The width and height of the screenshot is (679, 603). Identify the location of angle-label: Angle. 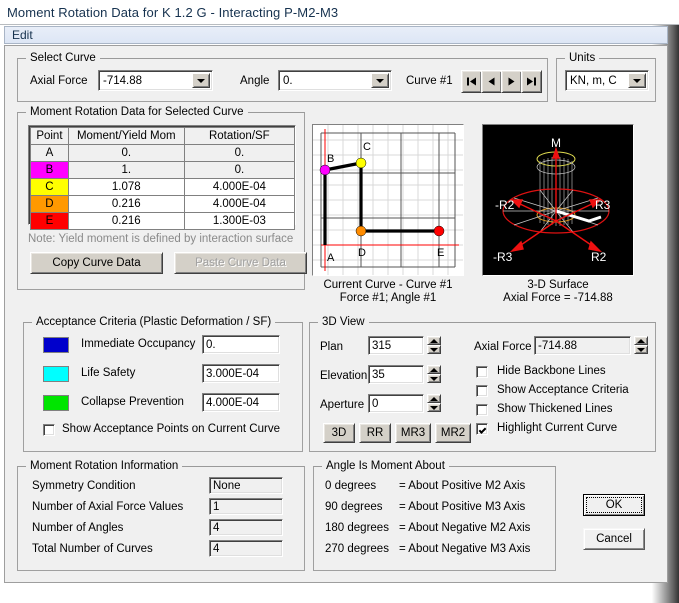
(255, 81).